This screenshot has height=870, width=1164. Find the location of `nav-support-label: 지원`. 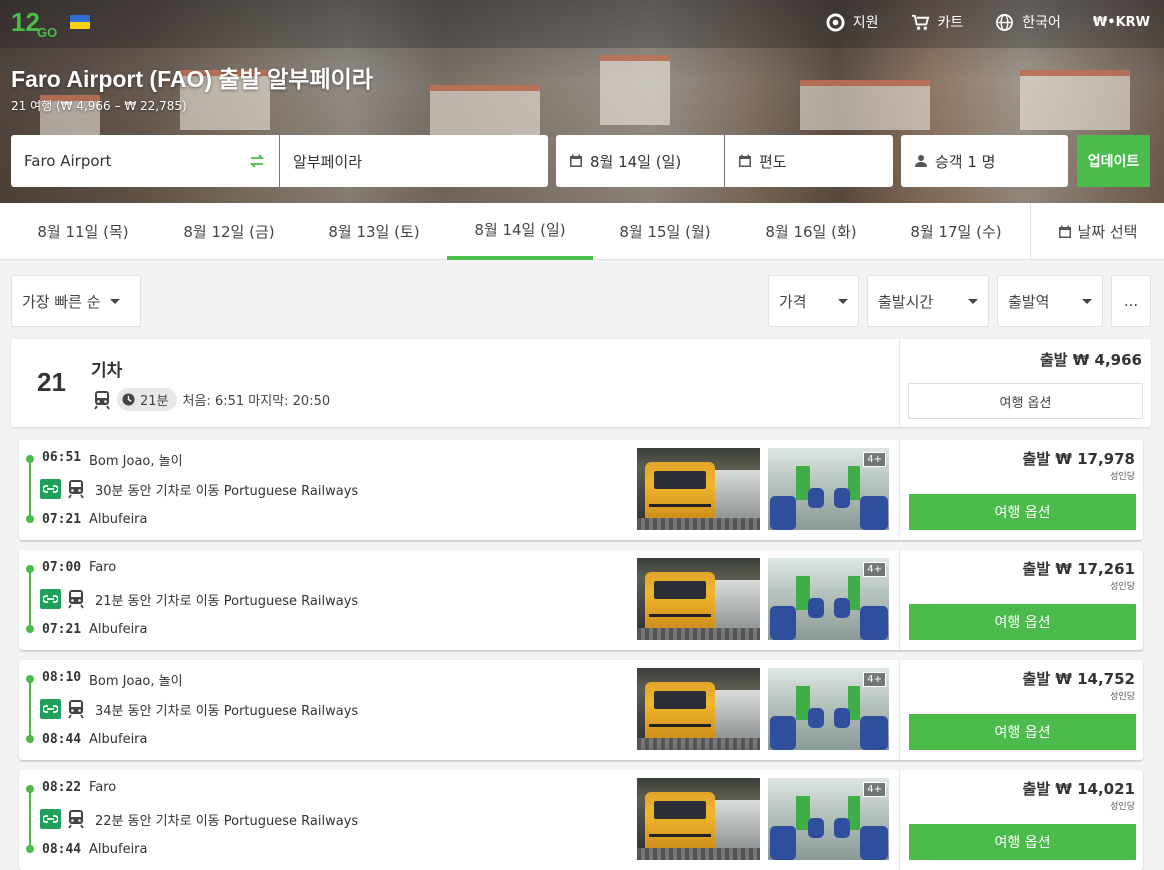

nav-support-label: 지원 is located at coordinates (865, 23).